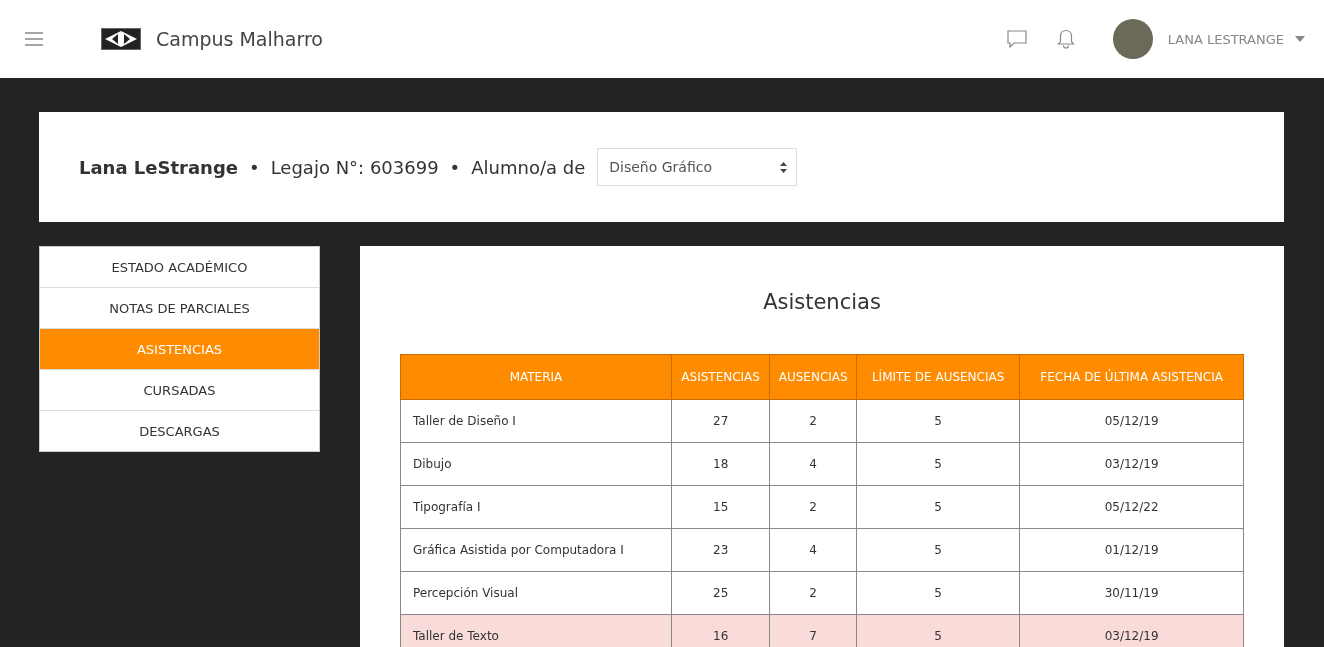 The image size is (1324, 647). Describe the element at coordinates (720, 507) in the screenshot. I see `table-cell: 15` at that location.